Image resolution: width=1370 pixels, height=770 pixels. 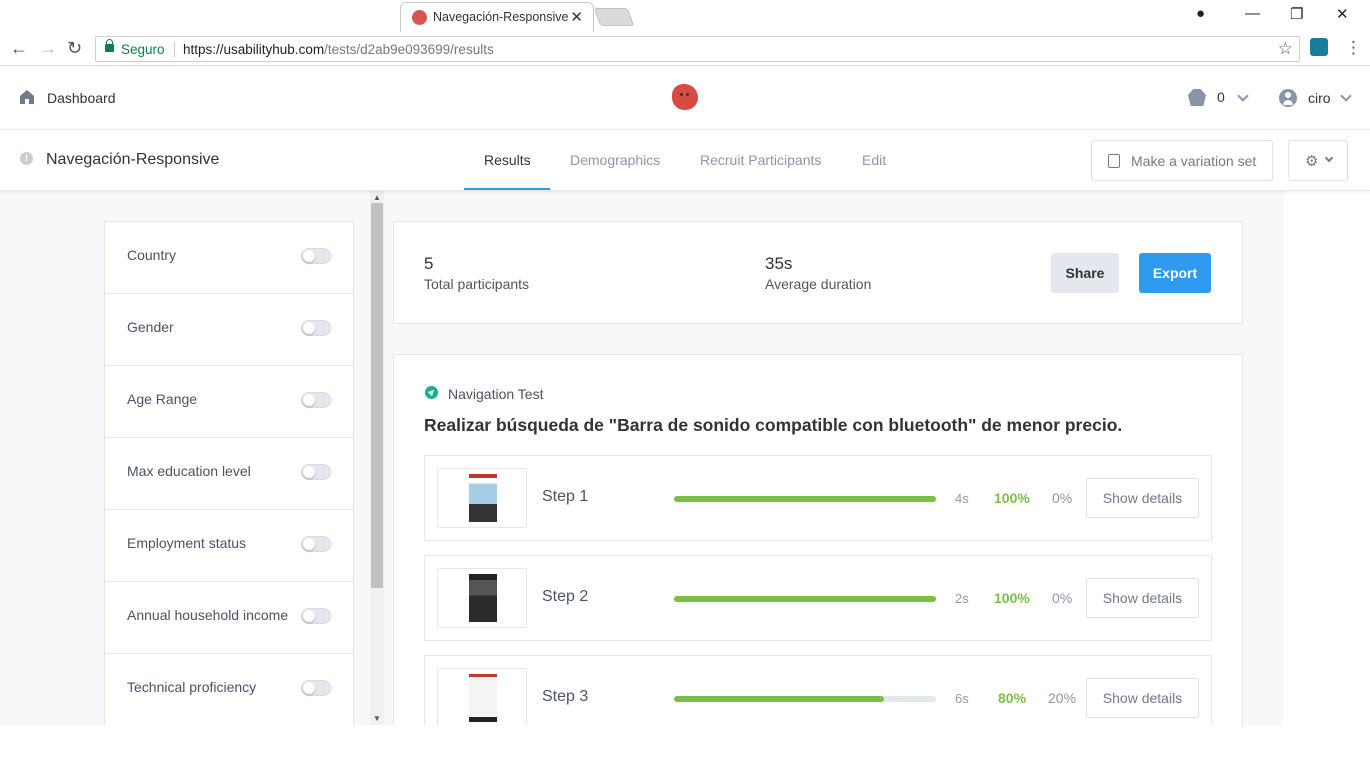 I want to click on step-row: Step 1 4s 100% 0% Show details, so click(x=818, y=498).